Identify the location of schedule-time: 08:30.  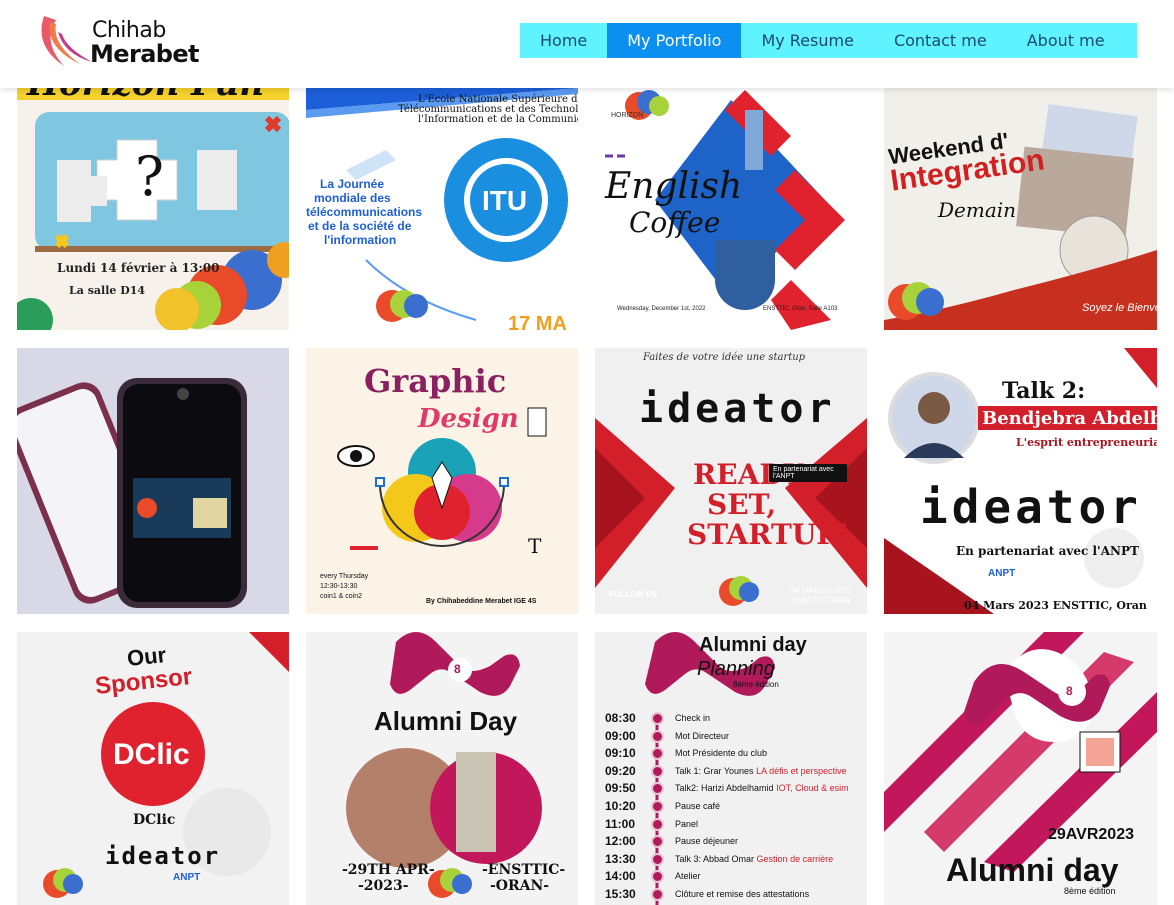
(620, 718).